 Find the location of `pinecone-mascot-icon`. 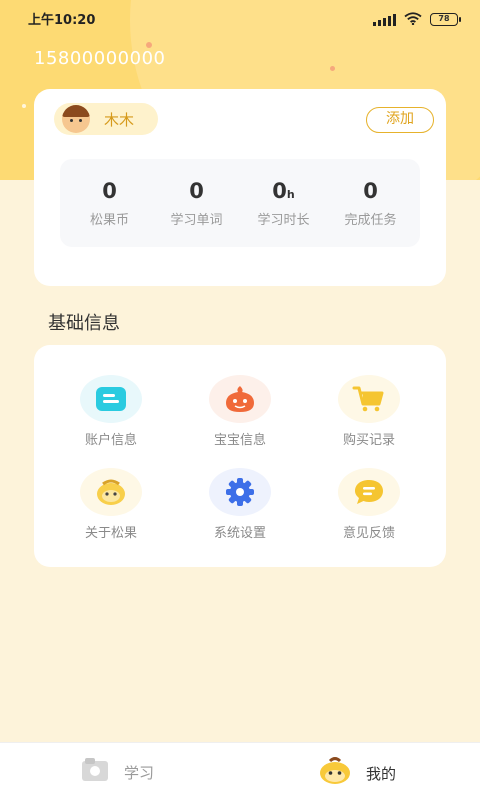

pinecone-mascot-icon is located at coordinates (111, 492).